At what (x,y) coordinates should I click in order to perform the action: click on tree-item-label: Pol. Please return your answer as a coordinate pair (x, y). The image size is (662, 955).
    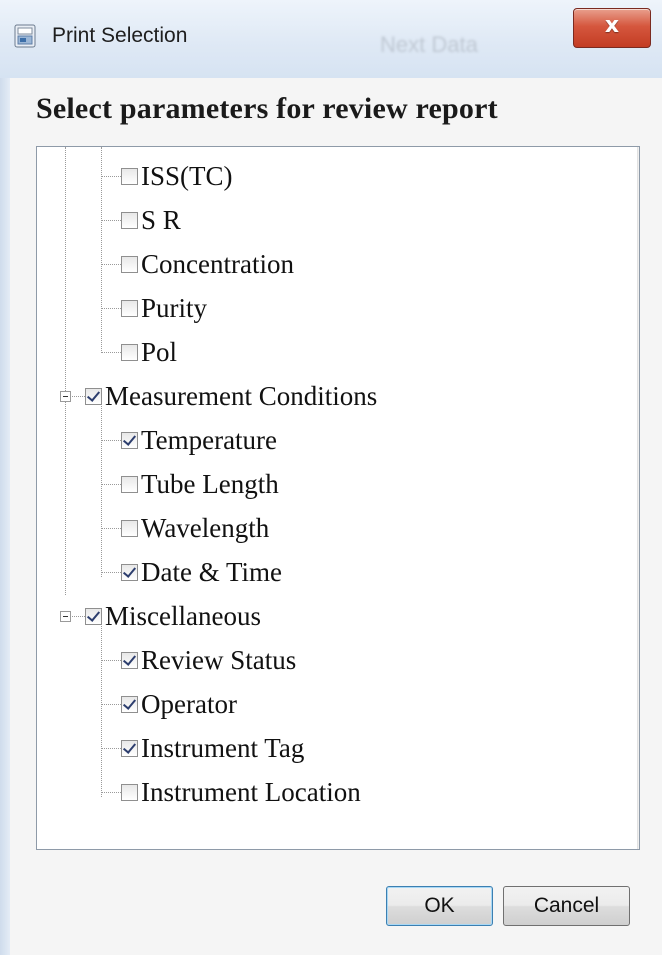
    Looking at the image, I should click on (159, 351).